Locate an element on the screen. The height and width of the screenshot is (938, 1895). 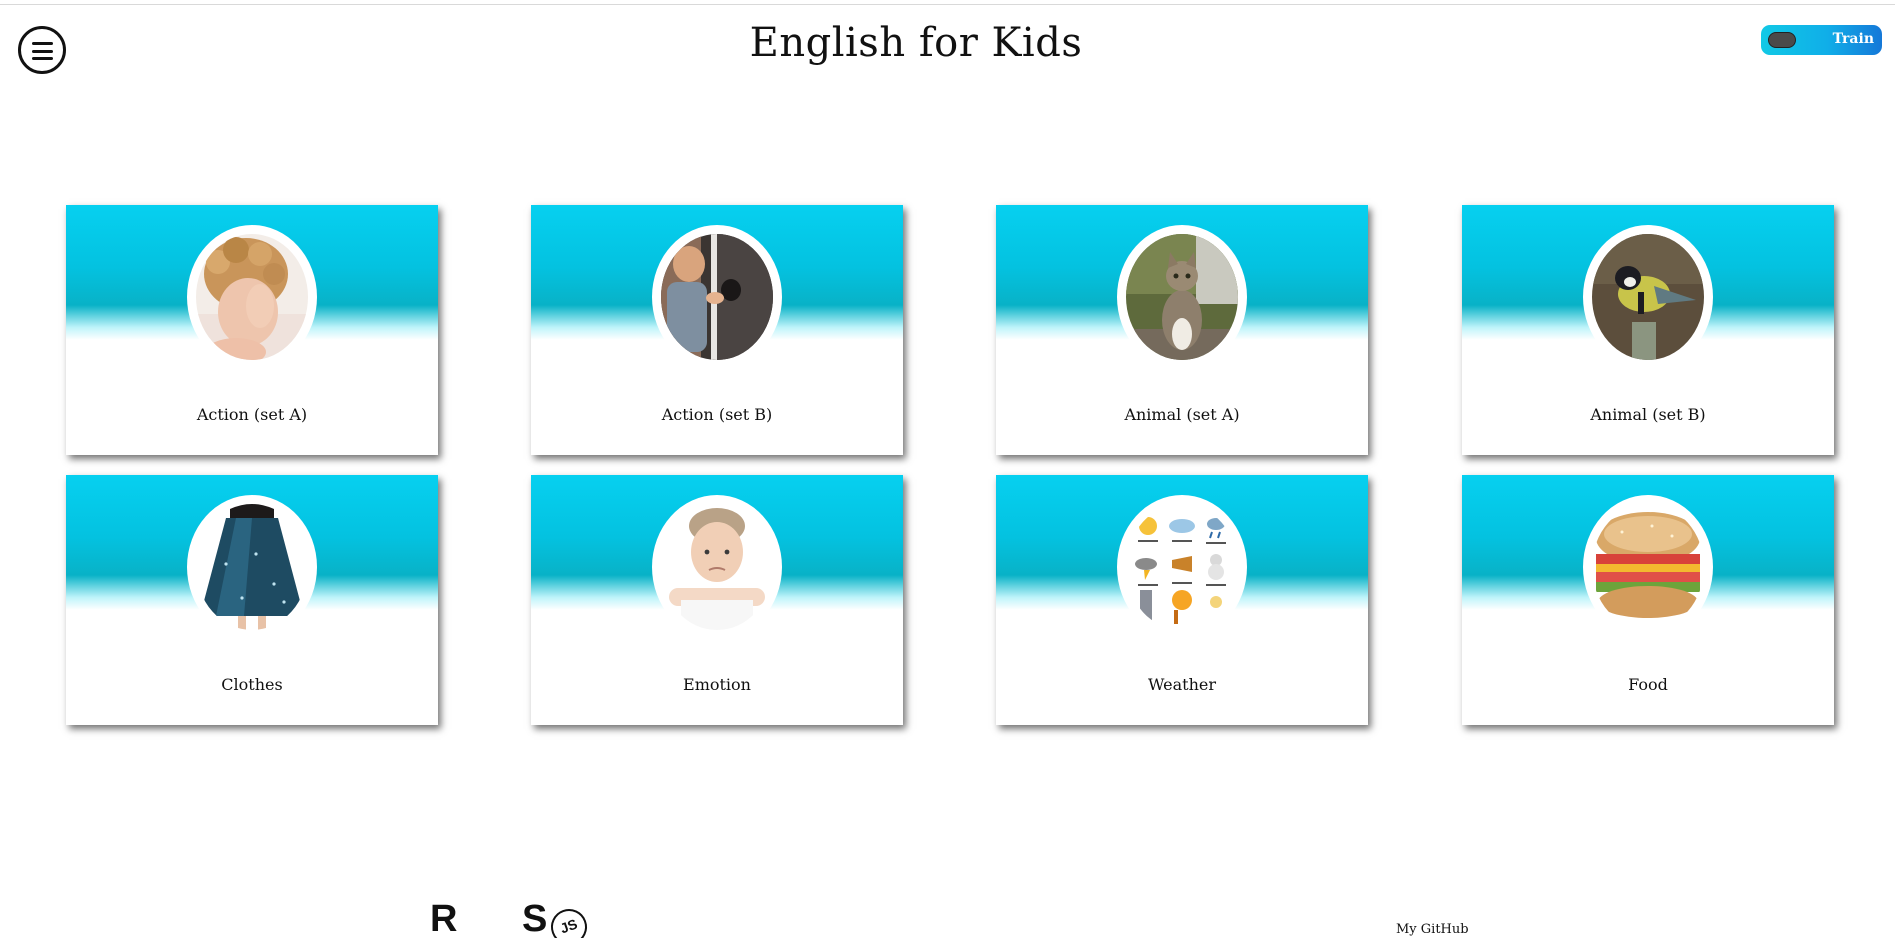
sandwich-image is located at coordinates (1648, 567).